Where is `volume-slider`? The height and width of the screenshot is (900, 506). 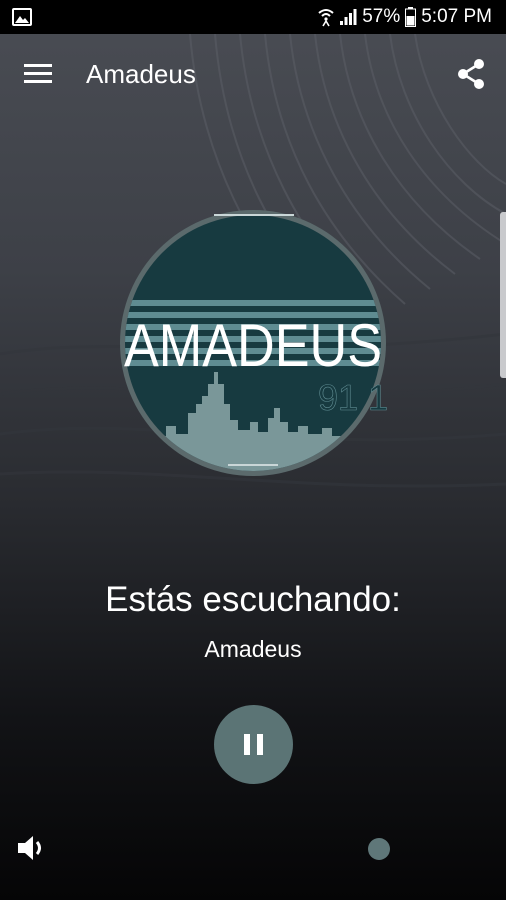 volume-slider is located at coordinates (270, 849).